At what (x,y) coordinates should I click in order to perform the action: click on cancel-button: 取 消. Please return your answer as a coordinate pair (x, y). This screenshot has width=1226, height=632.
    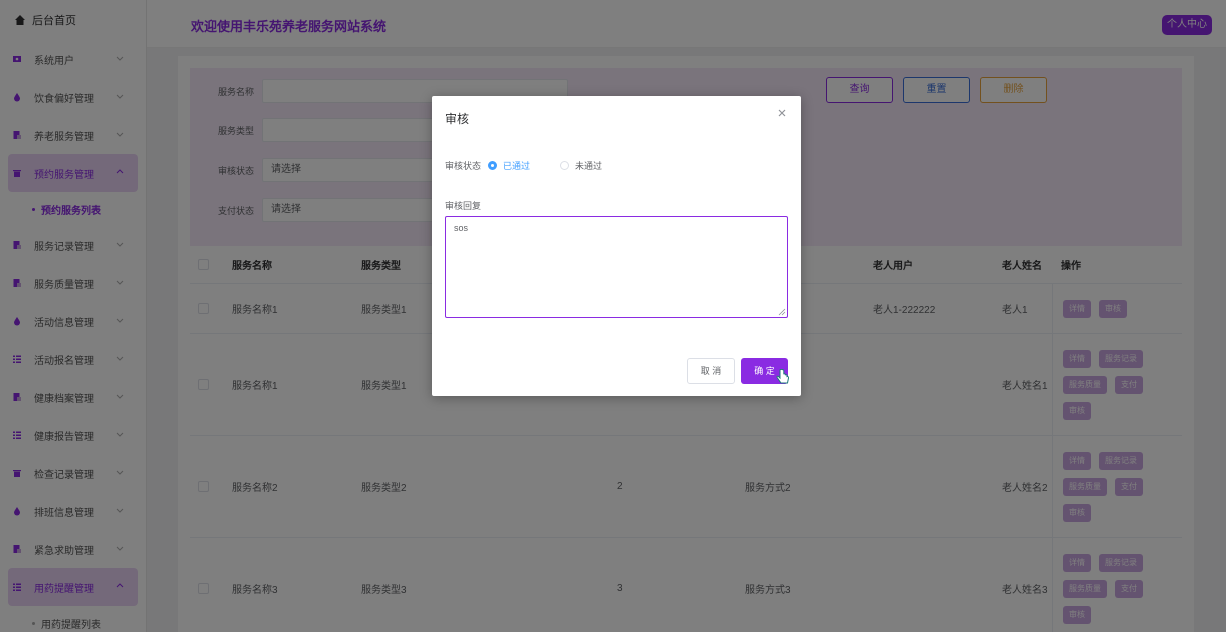
    Looking at the image, I should click on (711, 371).